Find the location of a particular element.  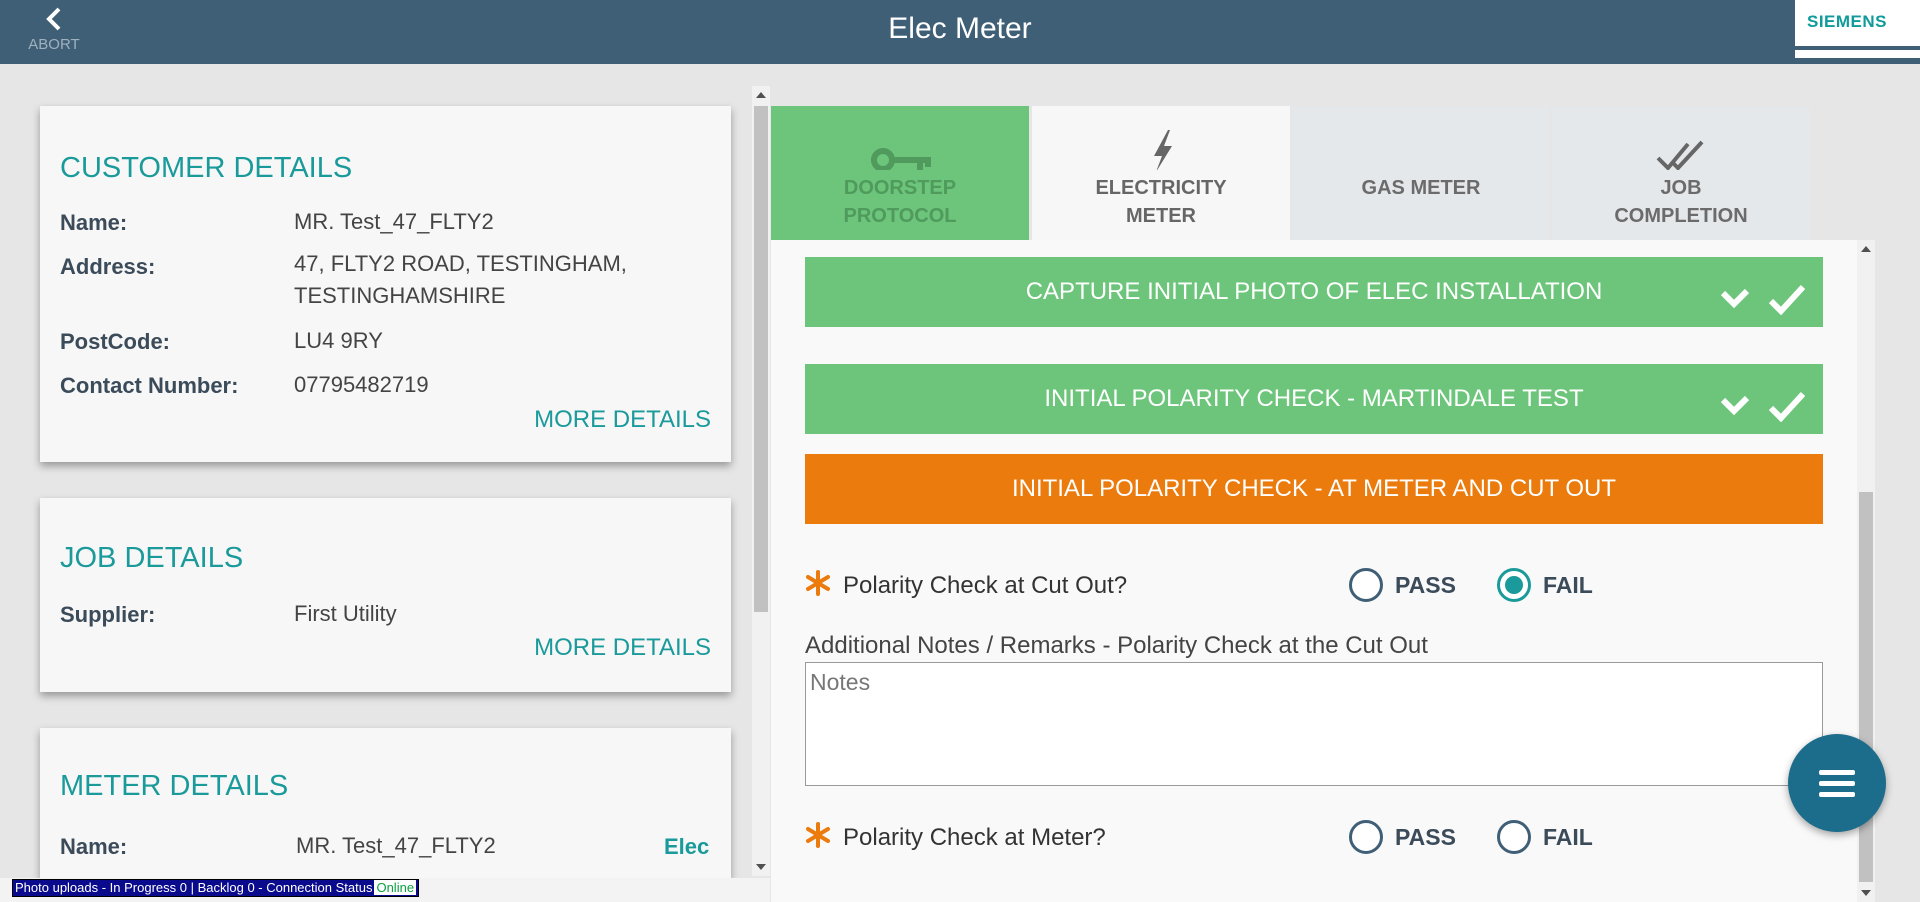

menu-fab-button is located at coordinates (1837, 783).